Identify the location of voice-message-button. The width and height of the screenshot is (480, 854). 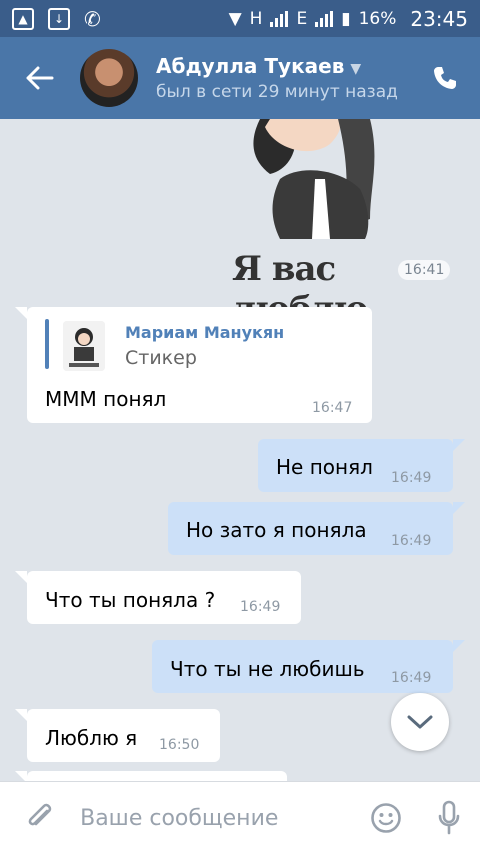
(448, 818).